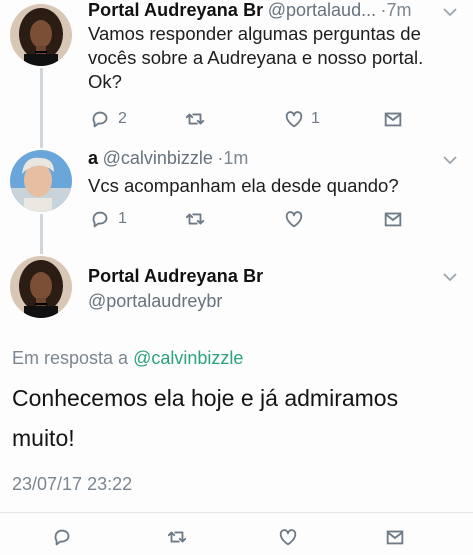 This screenshot has height=555, width=473. I want to click on reply-to-label: Em resposta a, so click(70, 358).